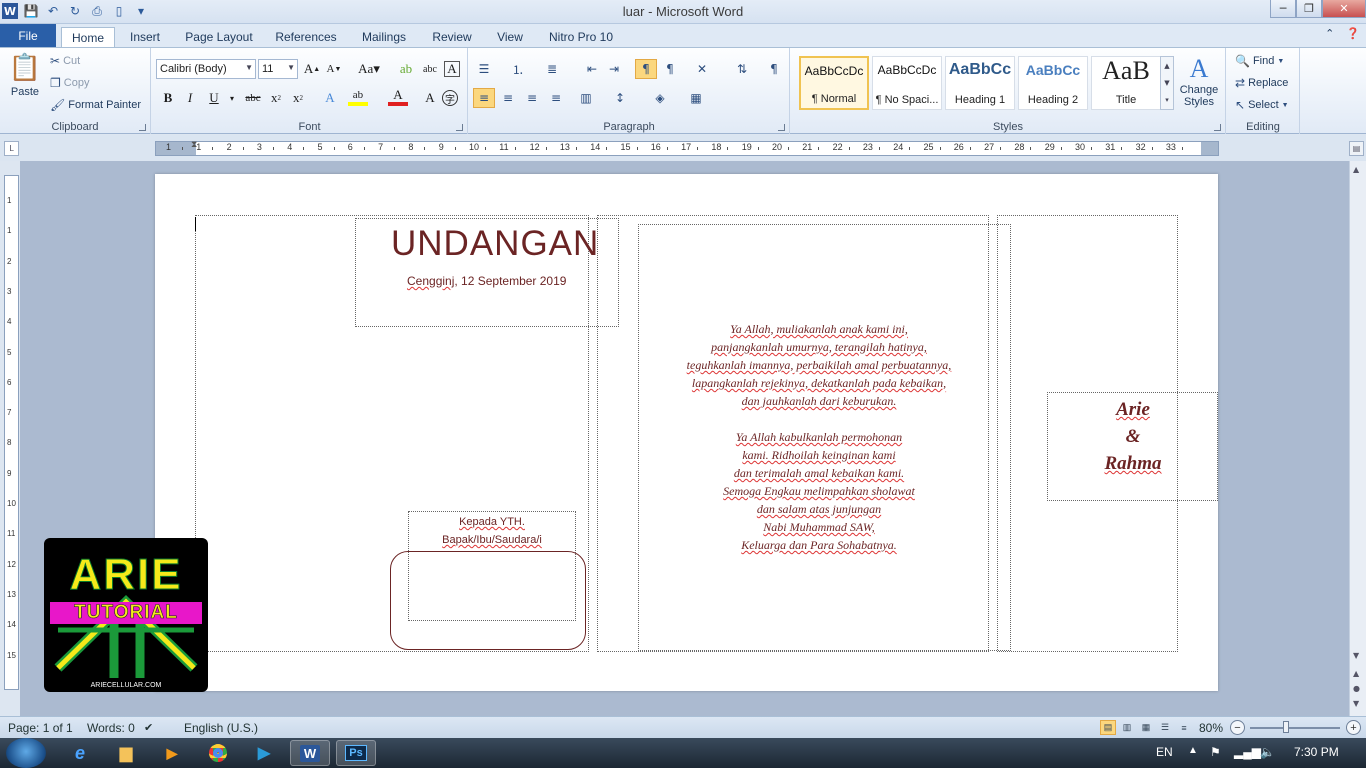 This screenshot has height=768, width=1366. I want to click on styles-launcher-icon, so click(1217, 127).